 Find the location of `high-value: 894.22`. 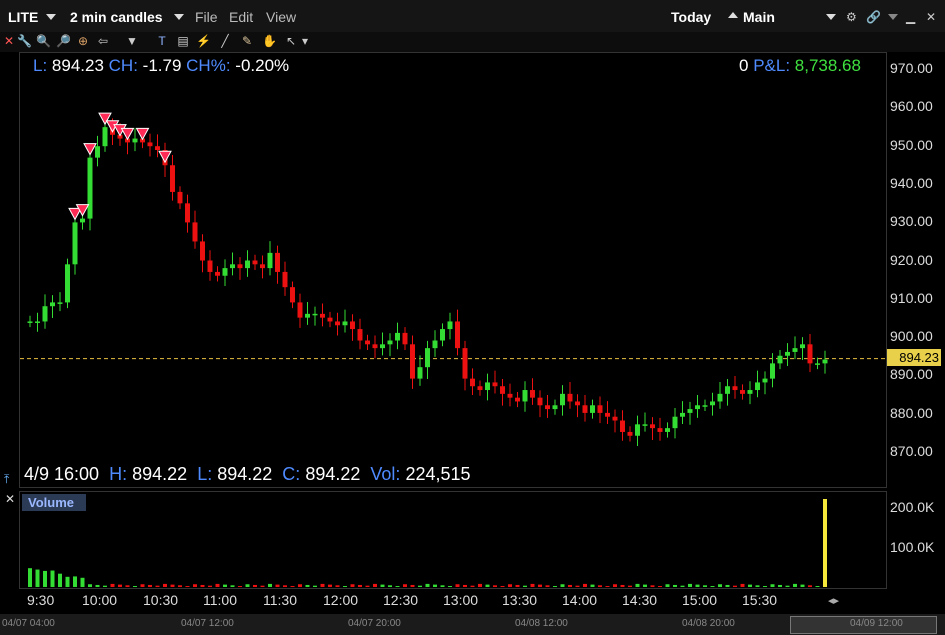

high-value: 894.22 is located at coordinates (160, 474).